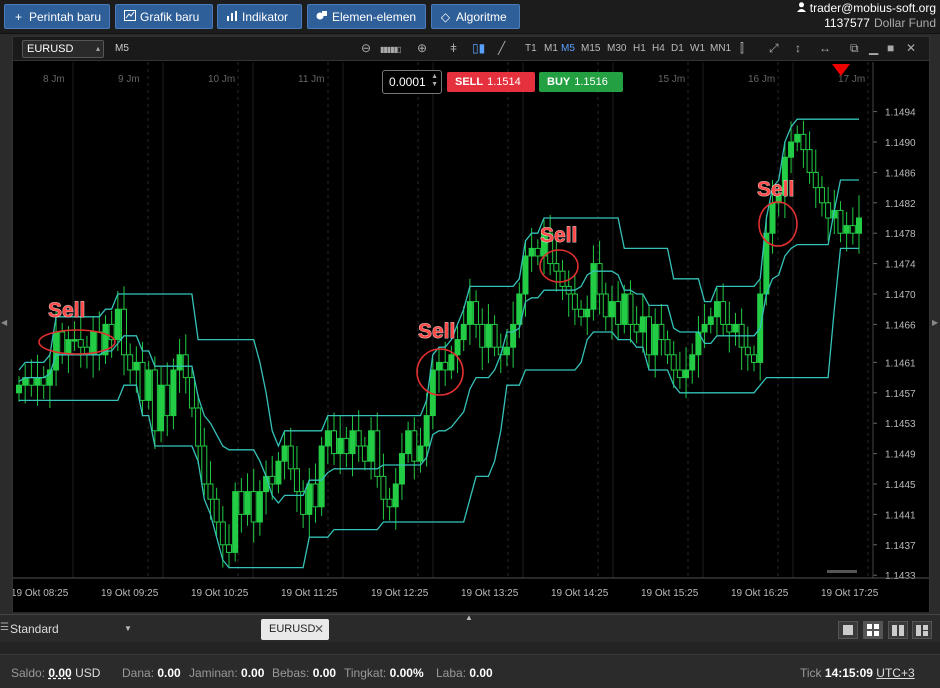 Image resolution: width=940 pixels, height=688 pixels. What do you see at coordinates (935, 322) in the screenshot?
I see `right-panel-toggle-icon: ▶` at bounding box center [935, 322].